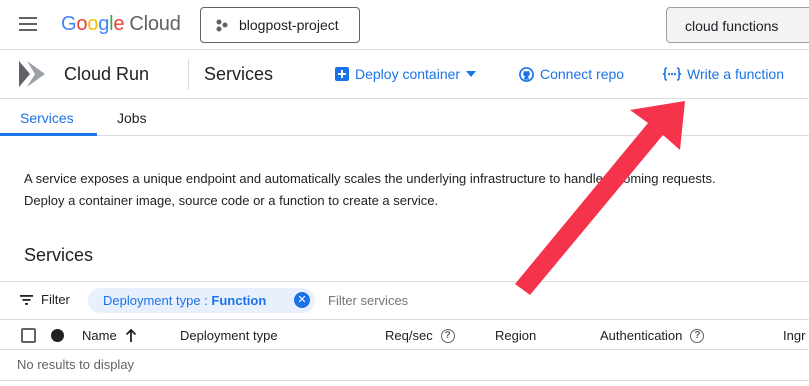 Image resolution: width=809 pixels, height=386 pixels. I want to click on project-dots-icon, so click(222, 25).